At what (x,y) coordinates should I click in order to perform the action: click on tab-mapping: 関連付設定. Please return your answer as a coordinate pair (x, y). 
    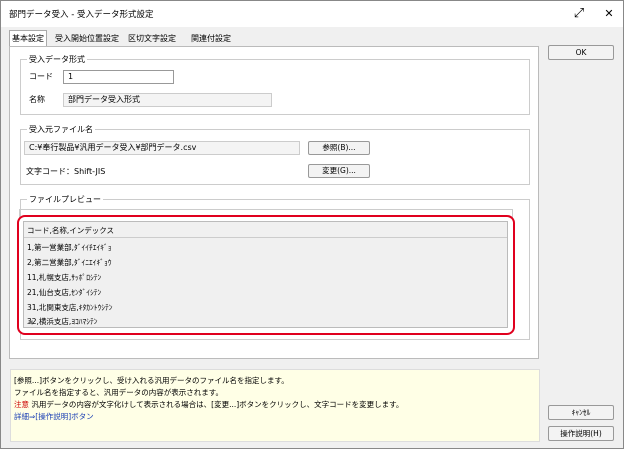
    Looking at the image, I should click on (211, 39).